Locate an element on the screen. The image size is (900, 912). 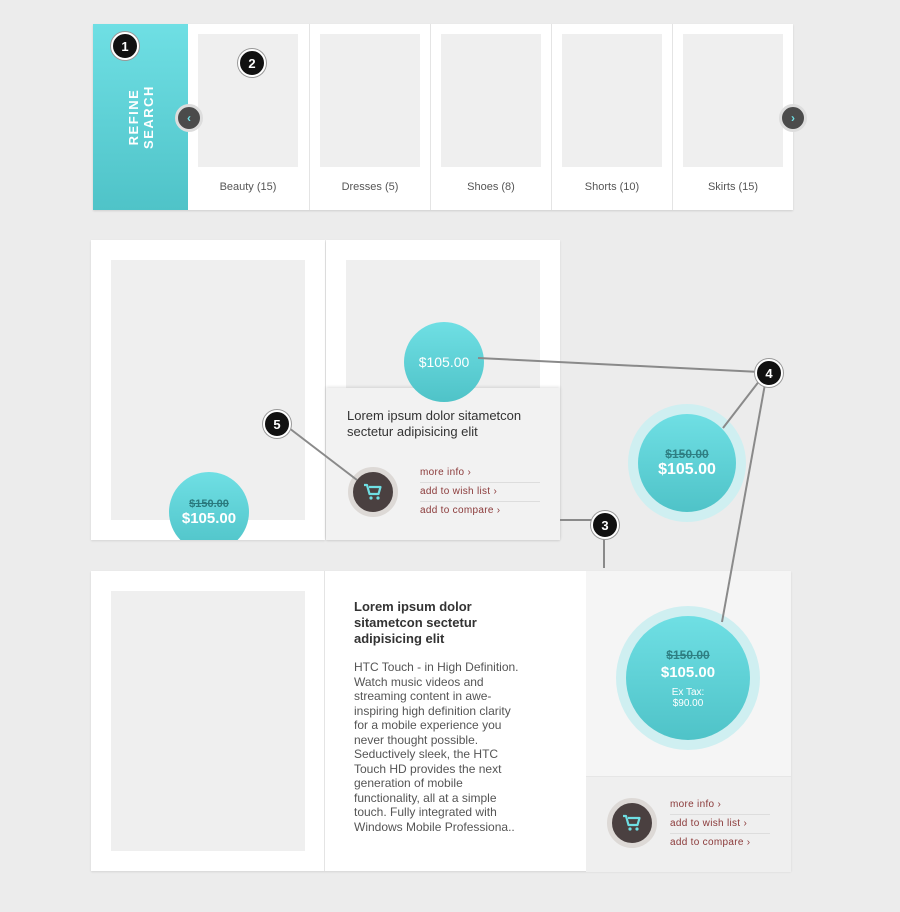
annotation-marker-2: 2 is located at coordinates (252, 63).